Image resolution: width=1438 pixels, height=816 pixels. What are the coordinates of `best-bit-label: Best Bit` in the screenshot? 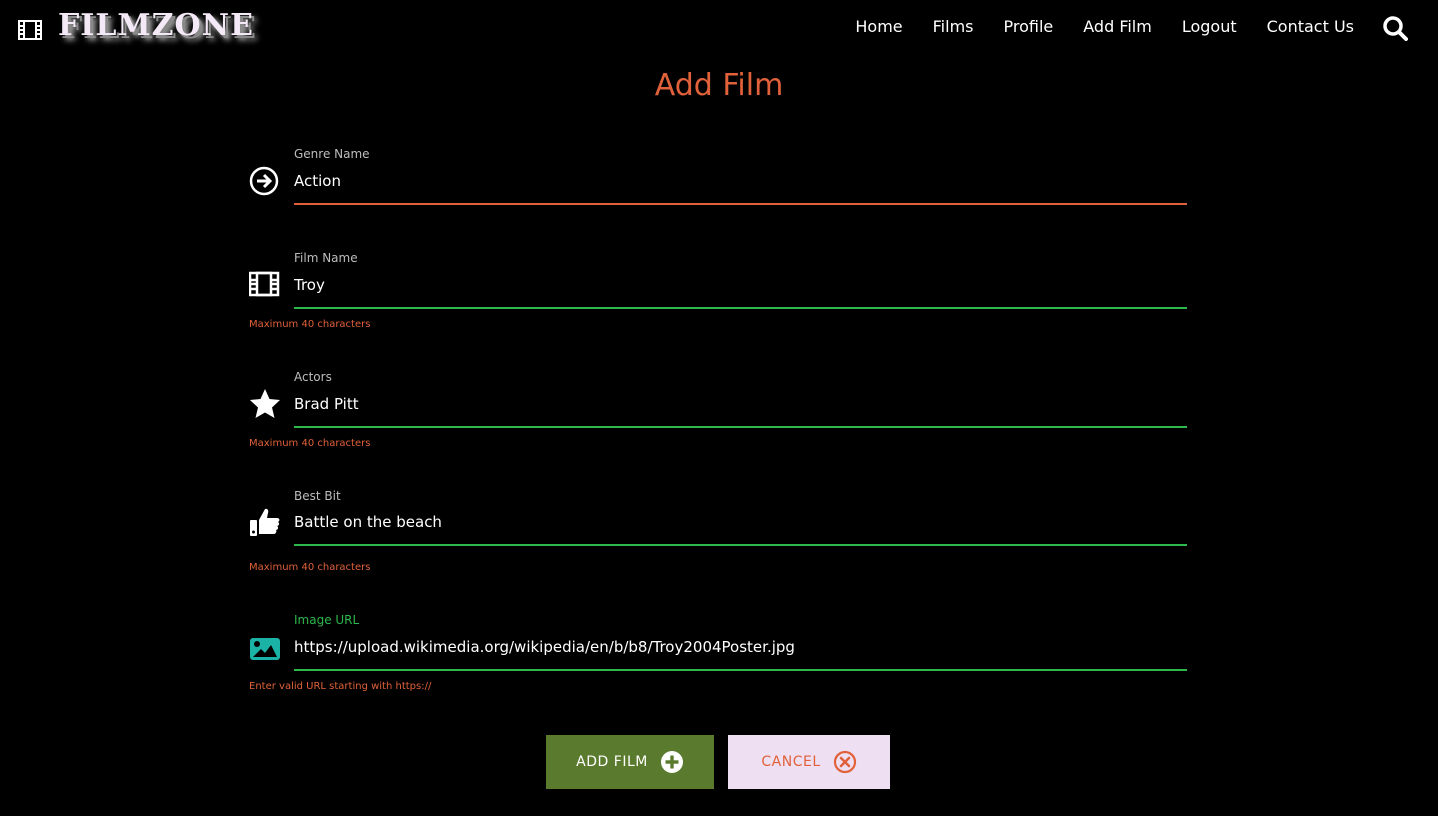 It's located at (317, 496).